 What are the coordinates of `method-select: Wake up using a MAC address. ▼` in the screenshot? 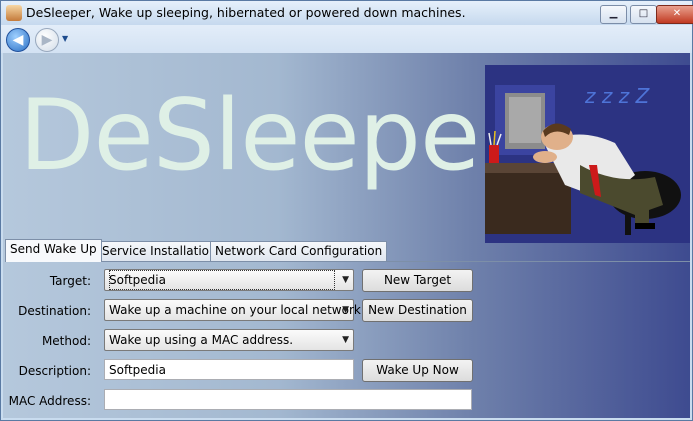 It's located at (229, 340).